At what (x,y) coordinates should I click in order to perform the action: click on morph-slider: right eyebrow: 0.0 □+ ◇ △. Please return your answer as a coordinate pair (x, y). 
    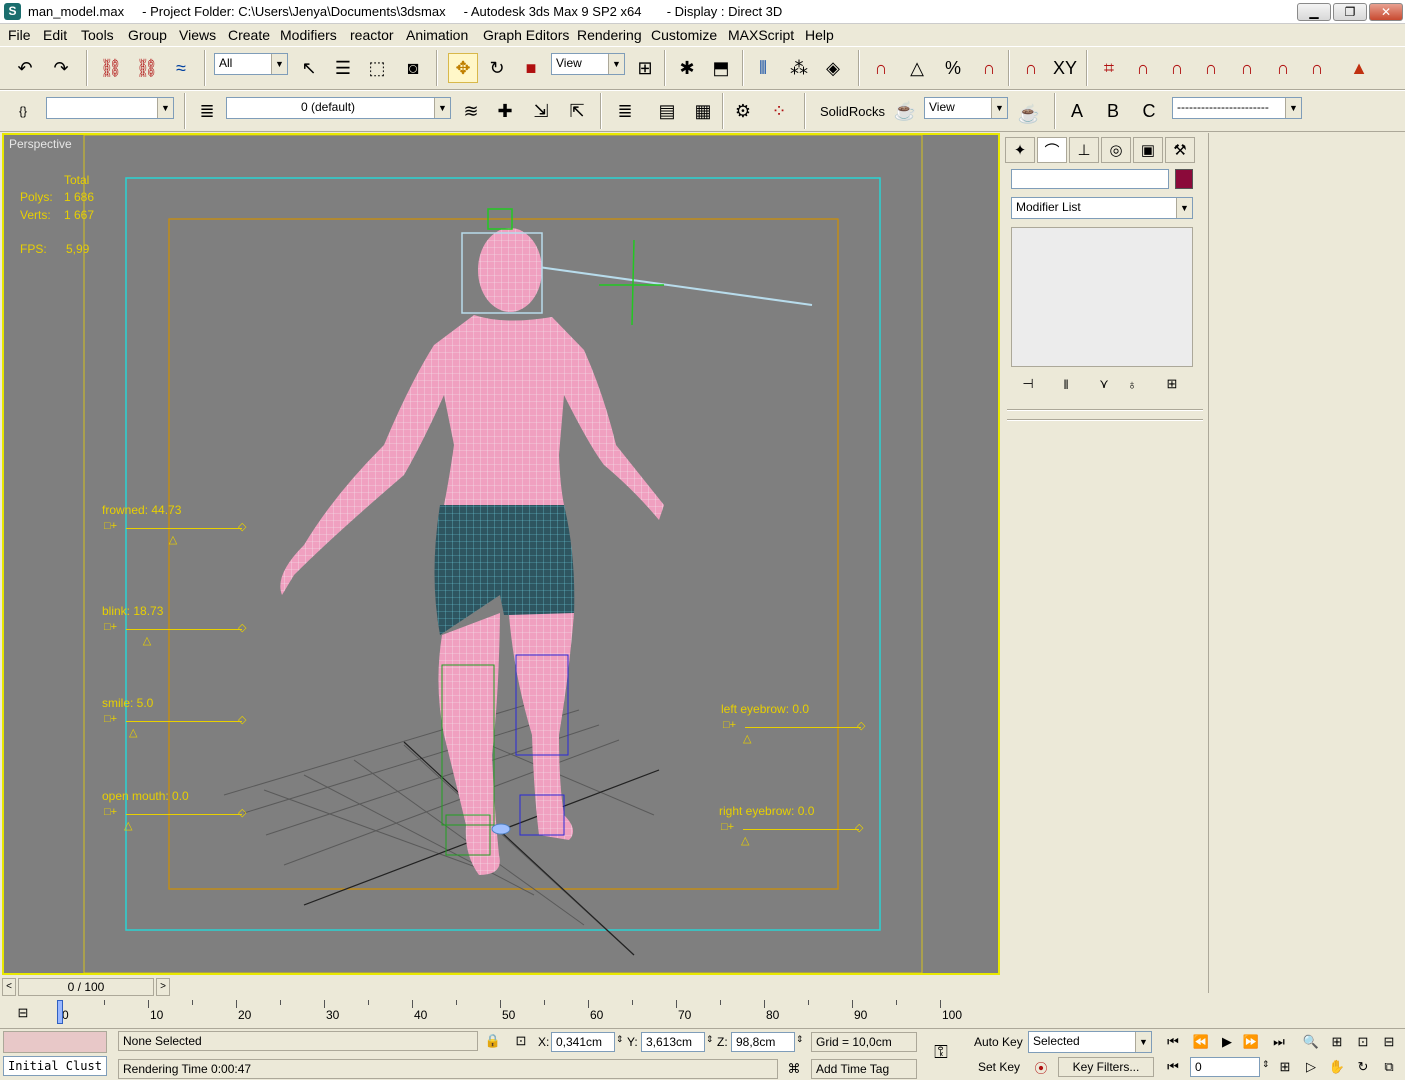
    Looking at the image, I should click on (799, 829).